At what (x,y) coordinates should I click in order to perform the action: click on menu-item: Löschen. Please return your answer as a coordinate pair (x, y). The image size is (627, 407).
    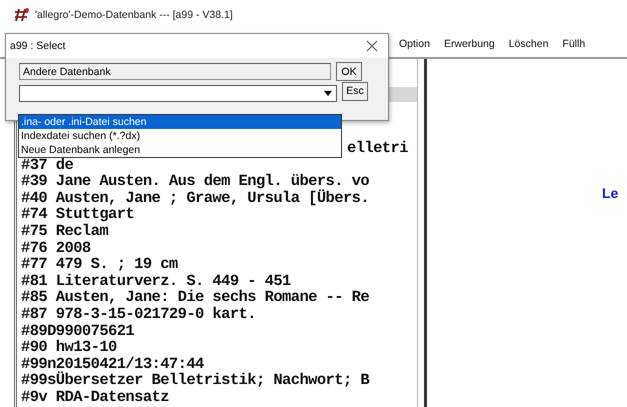
    Looking at the image, I should click on (528, 44).